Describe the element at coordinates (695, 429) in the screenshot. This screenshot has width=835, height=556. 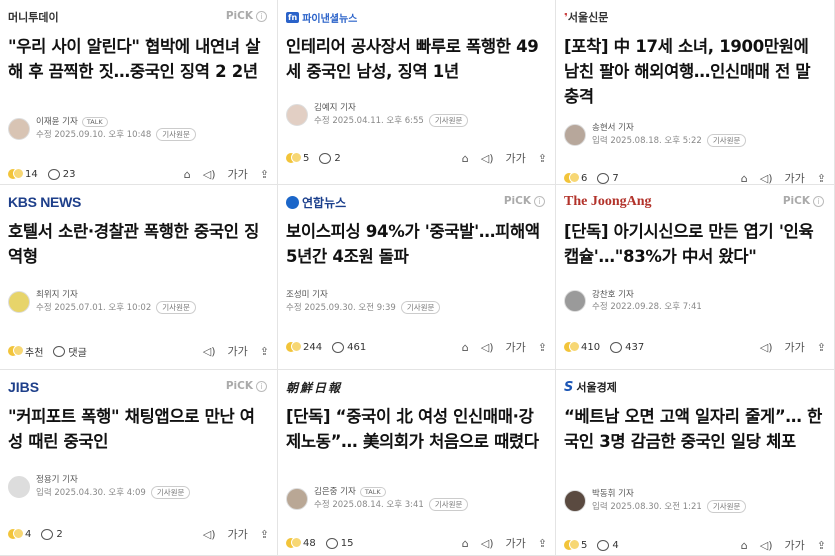
I see `headline: “베트남 오면 고액 일자리 줄게”… 한국인 3명 감금한 중국인 일당 체포` at that location.